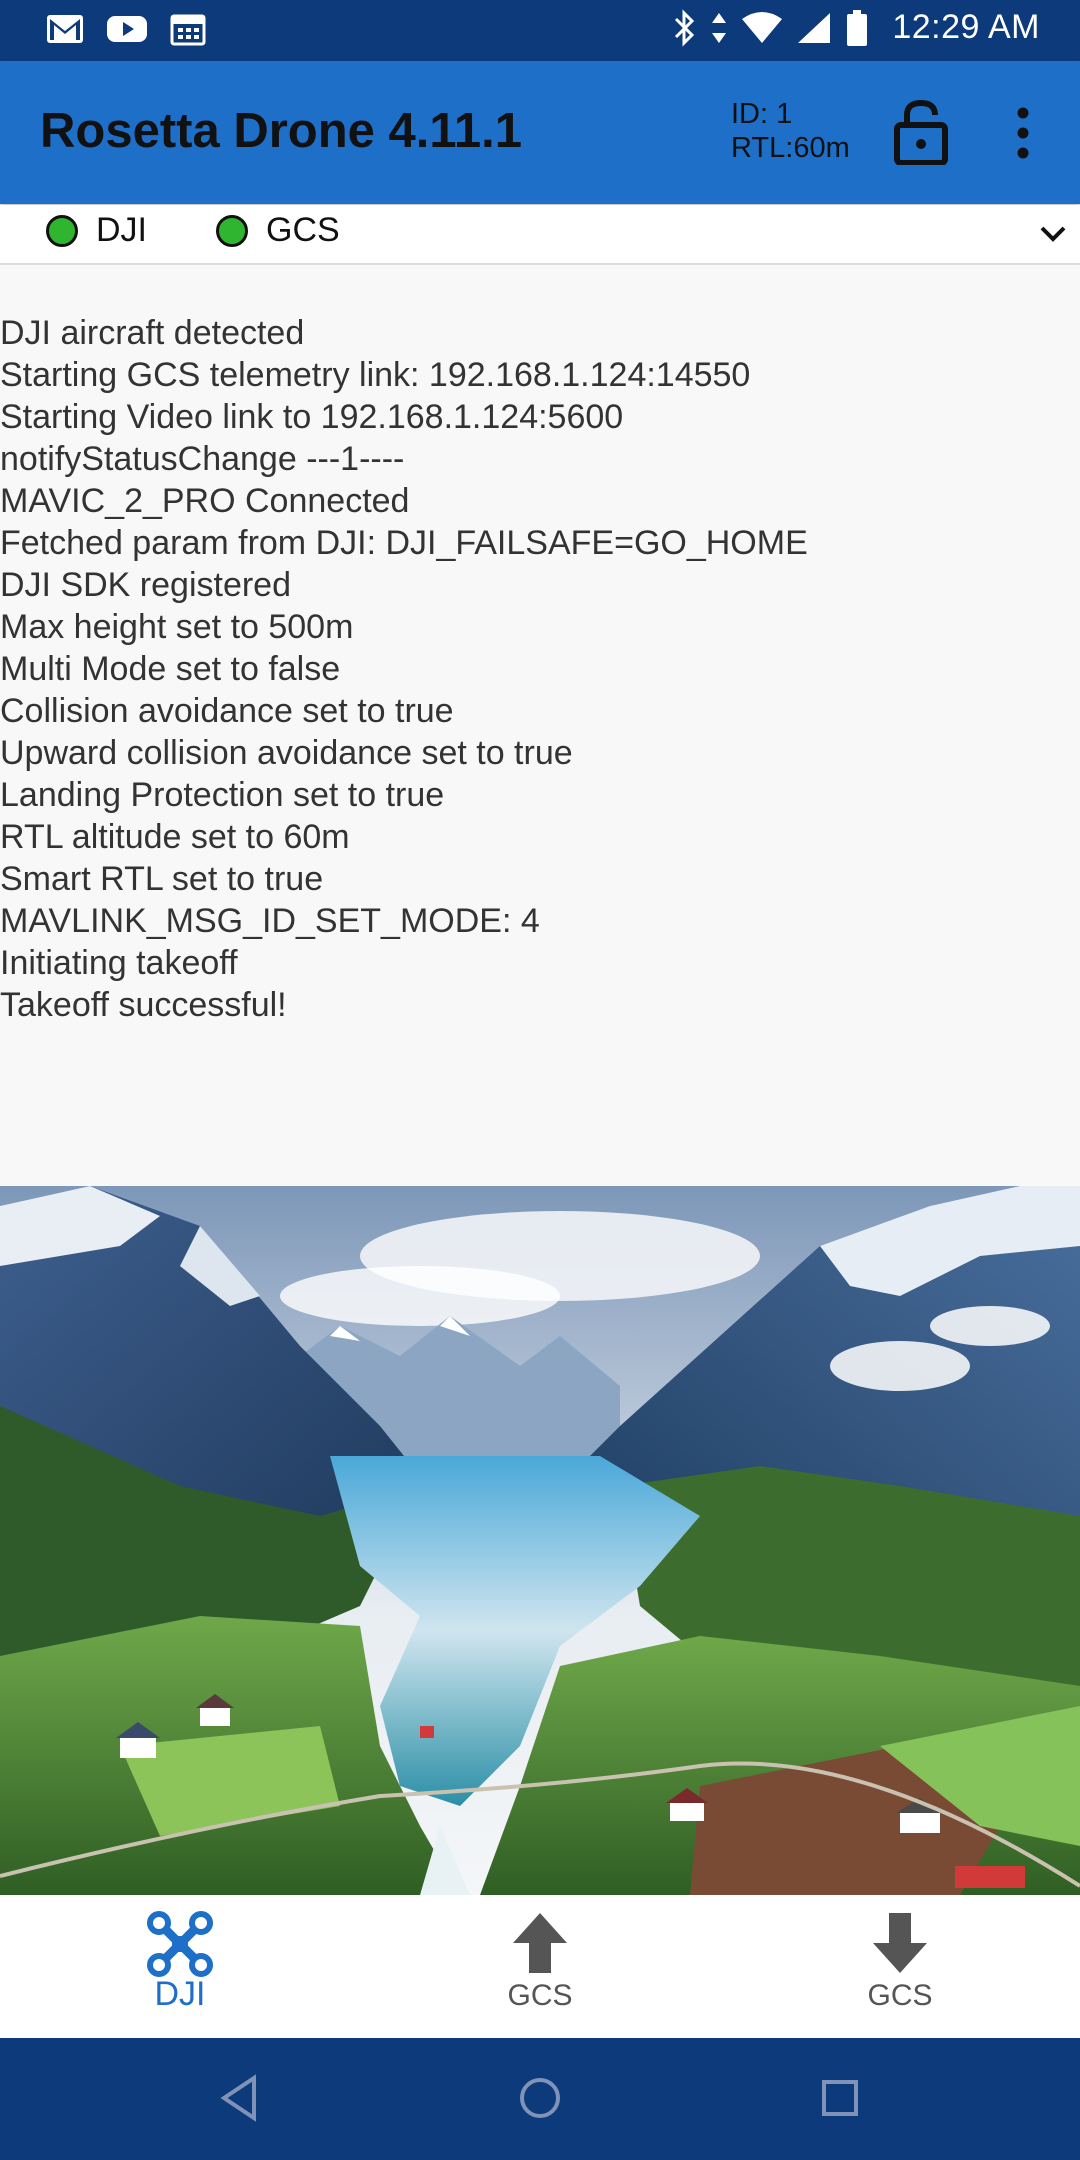  Describe the element at coordinates (900, 1943) in the screenshot. I see `arrow-down-icon` at that location.